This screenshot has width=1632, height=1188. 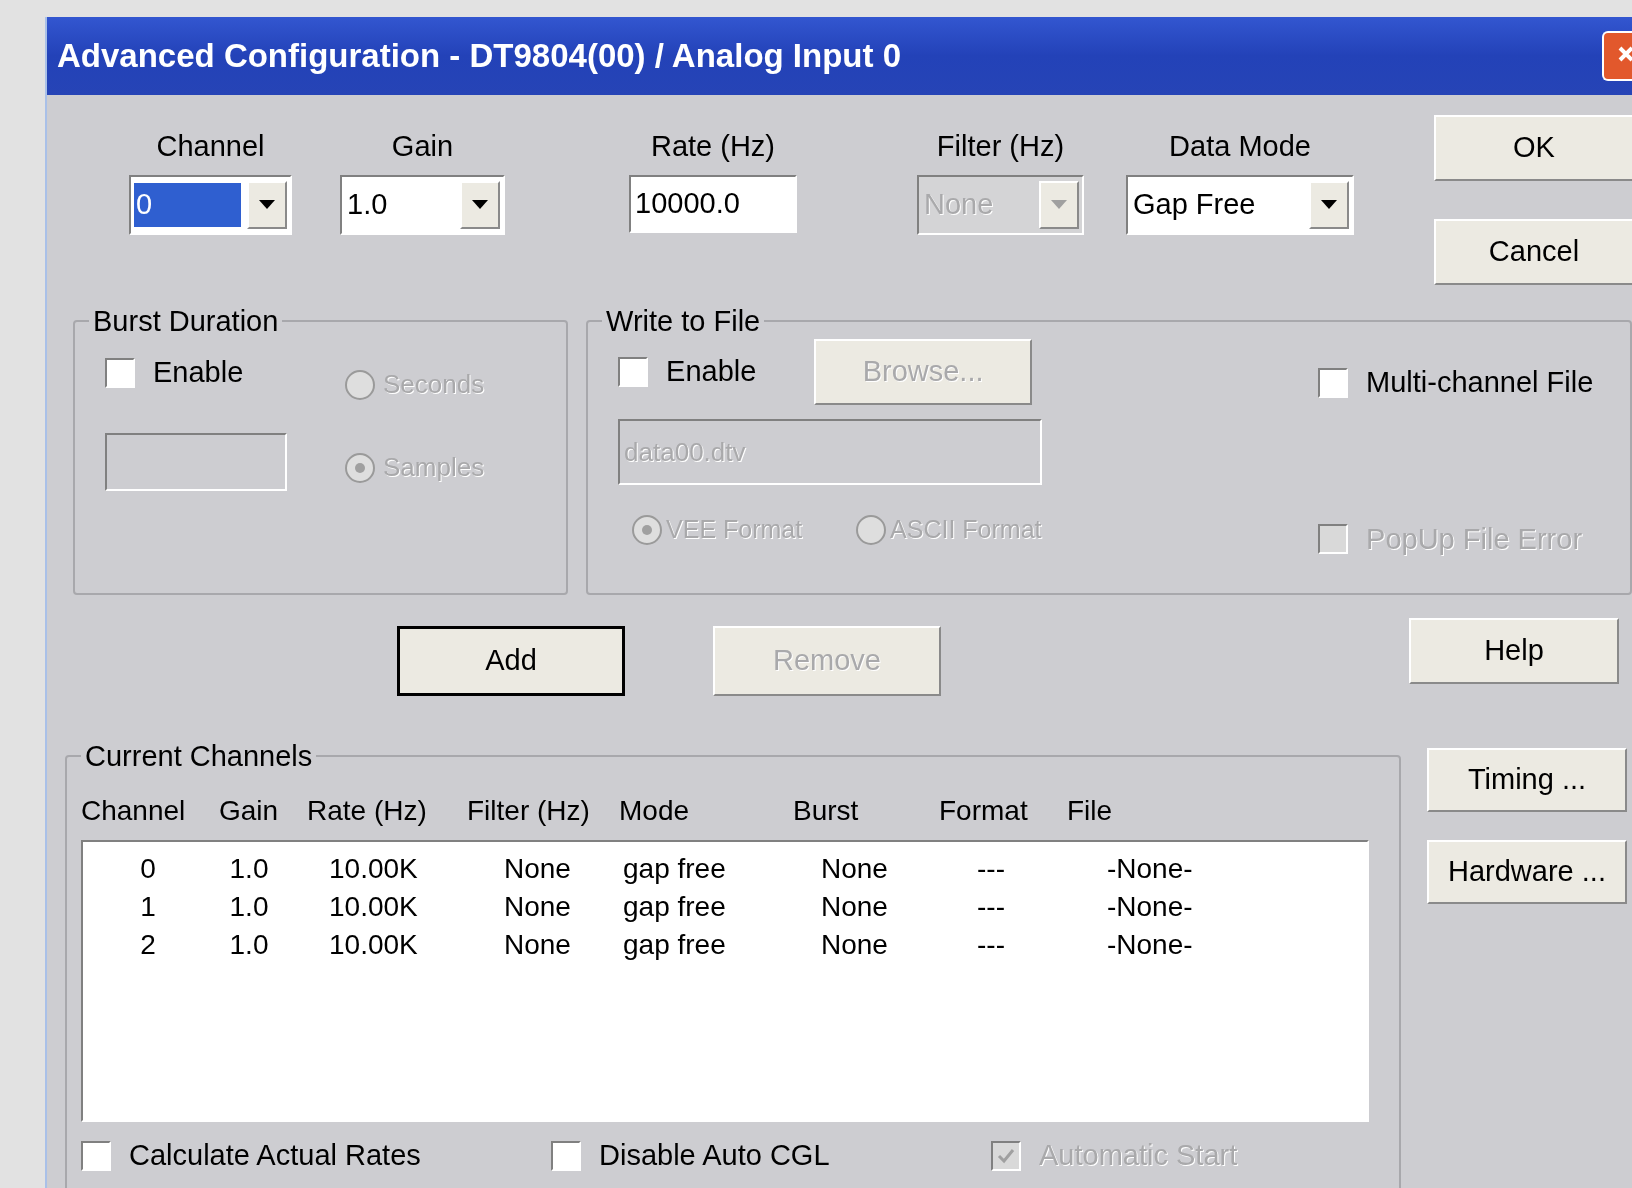 I want to click on field-label: Data Mode, so click(x=1240, y=146).